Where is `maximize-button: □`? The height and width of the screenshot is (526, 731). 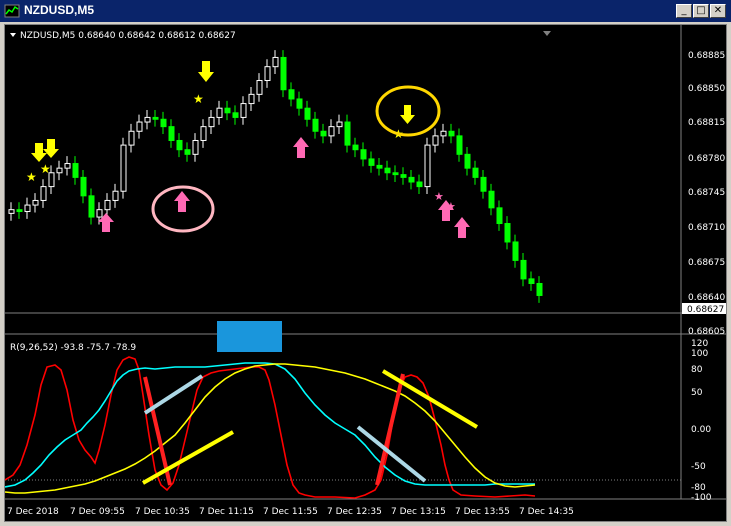
maximize-button: □ is located at coordinates (701, 11).